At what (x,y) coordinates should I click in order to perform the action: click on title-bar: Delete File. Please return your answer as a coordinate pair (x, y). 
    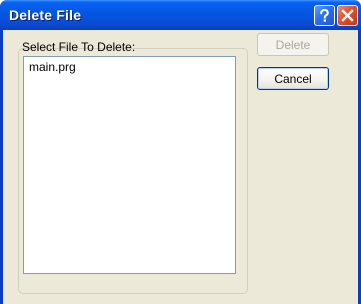
    Looking at the image, I should click on (180, 15).